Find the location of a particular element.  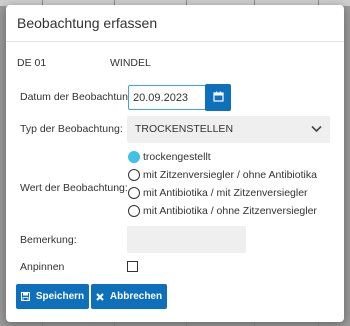

save-button: Speichern is located at coordinates (52, 296).